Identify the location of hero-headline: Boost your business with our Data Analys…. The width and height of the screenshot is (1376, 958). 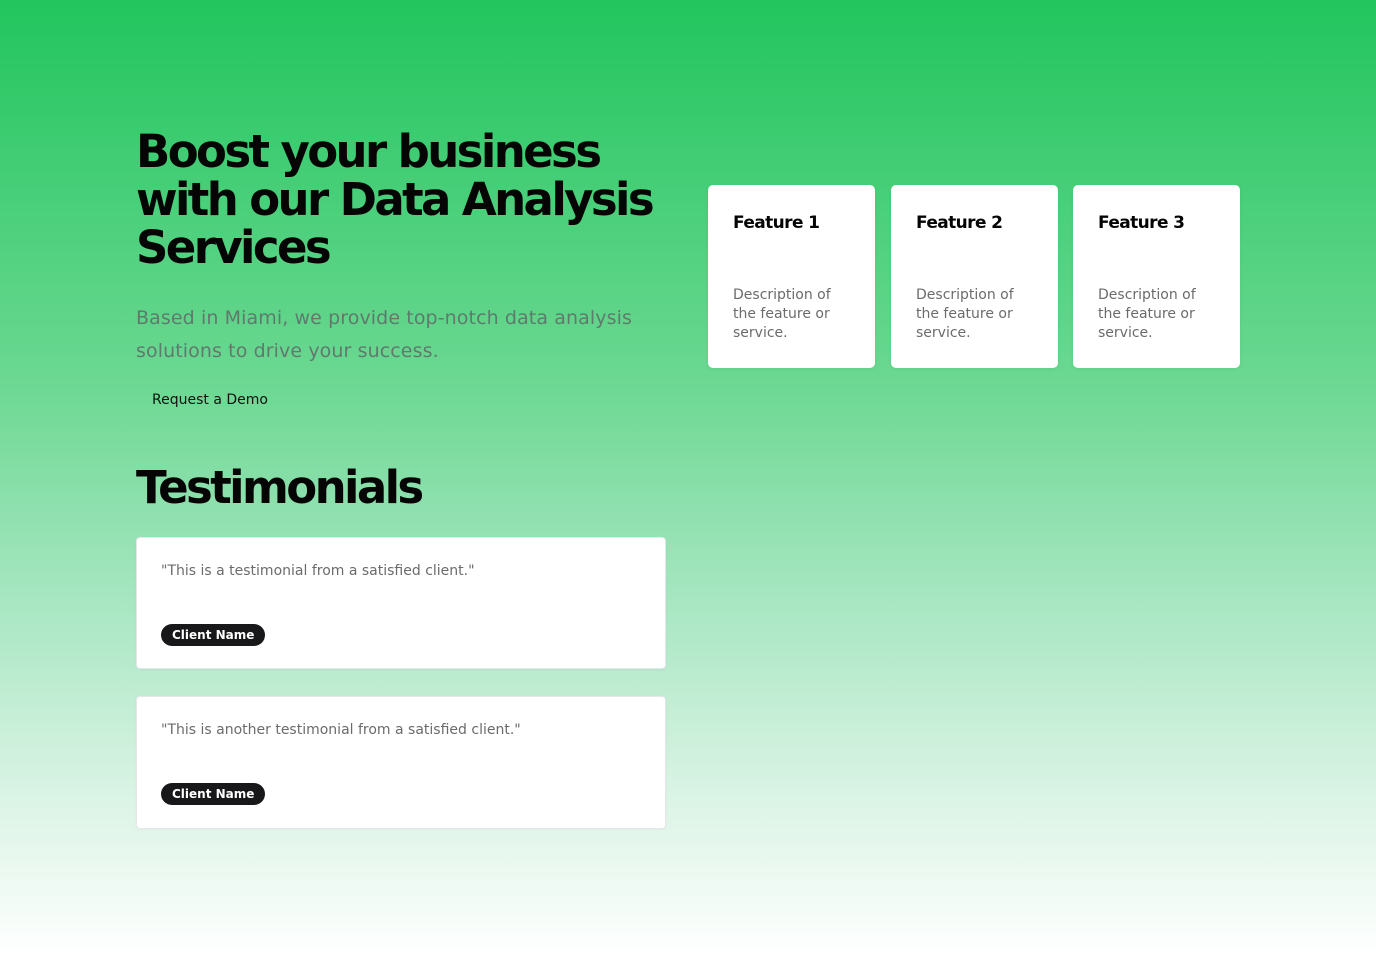
(395, 199).